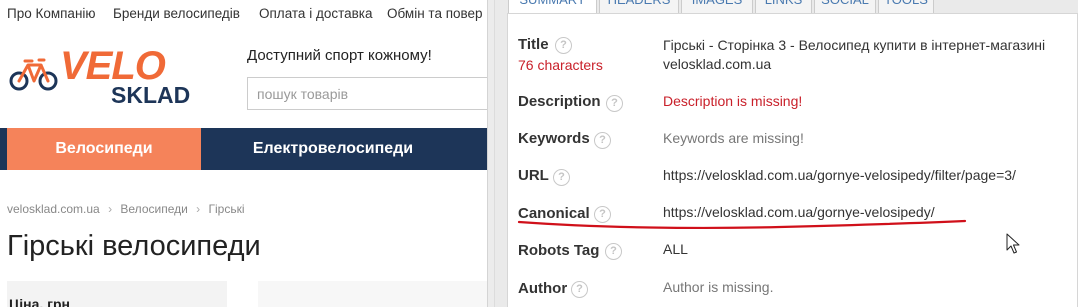 The width and height of the screenshot is (1078, 307). Describe the element at coordinates (153, 209) in the screenshot. I see `breadcrumb-bicycles: Велосипеди` at that location.